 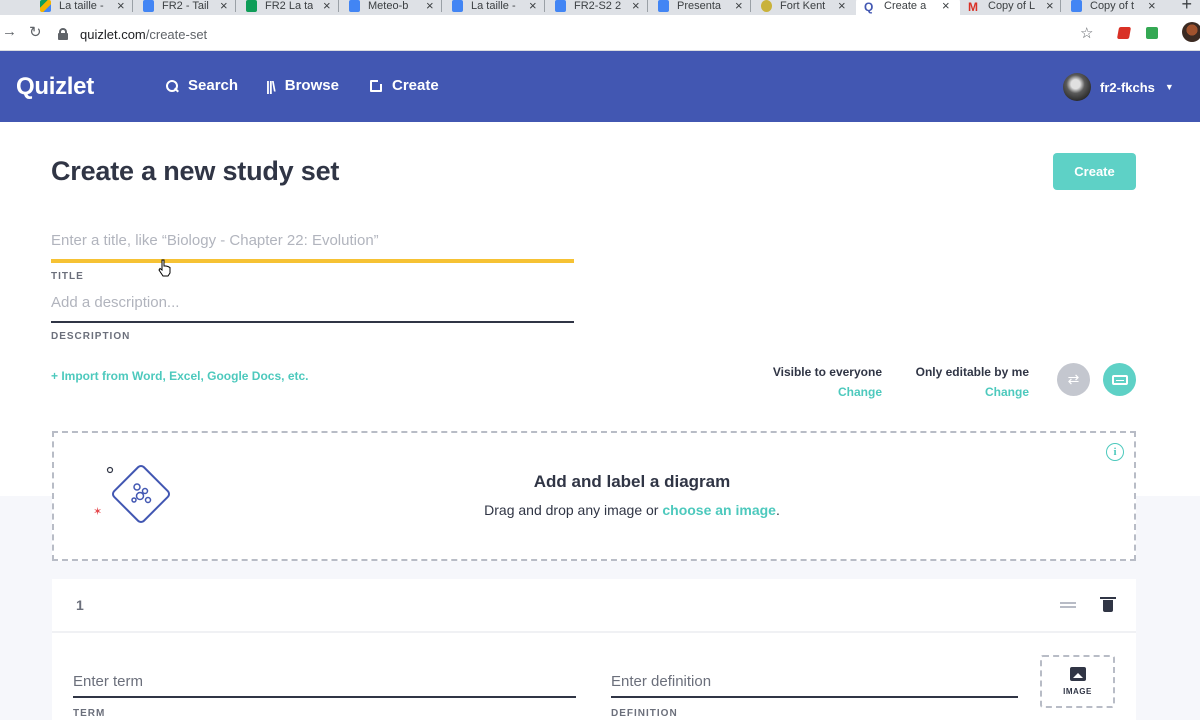 I want to click on keyboard-shortcuts-button, so click(x=1119, y=379).